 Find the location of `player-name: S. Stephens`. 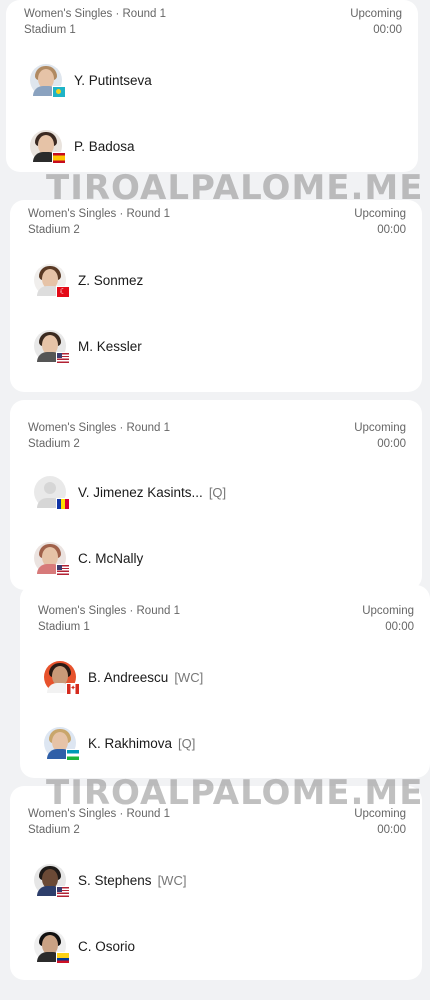

player-name: S. Stephens is located at coordinates (115, 880).